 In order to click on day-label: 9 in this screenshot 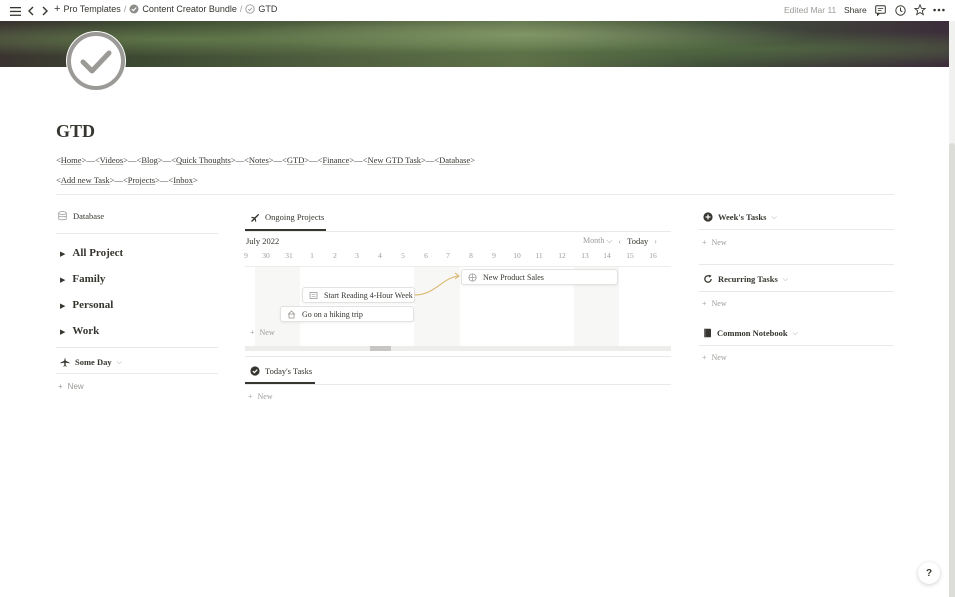, I will do `click(246, 255)`.